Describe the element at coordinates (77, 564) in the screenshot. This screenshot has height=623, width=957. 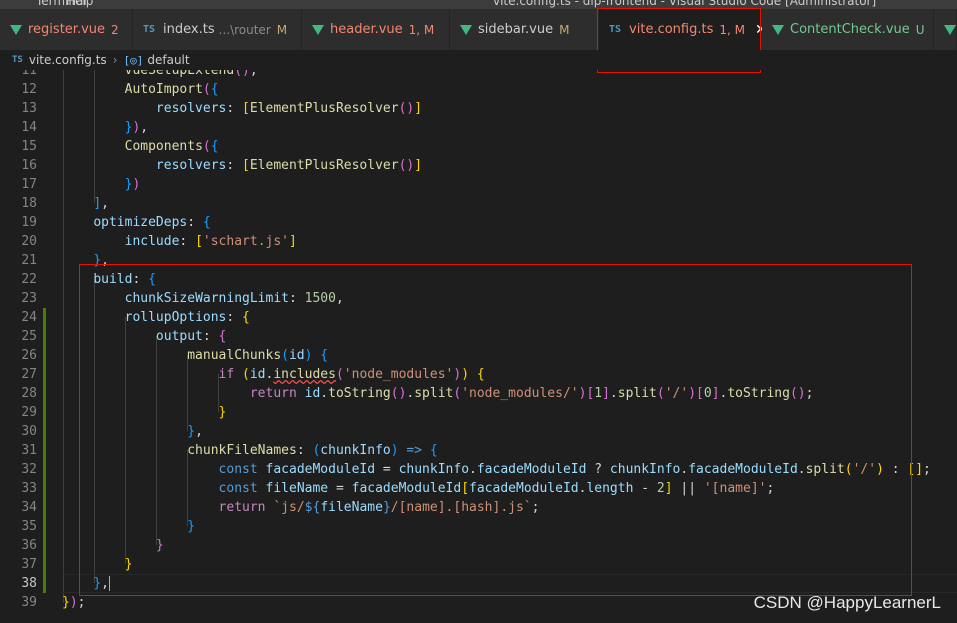
I see `code-line: 37 }` at that location.